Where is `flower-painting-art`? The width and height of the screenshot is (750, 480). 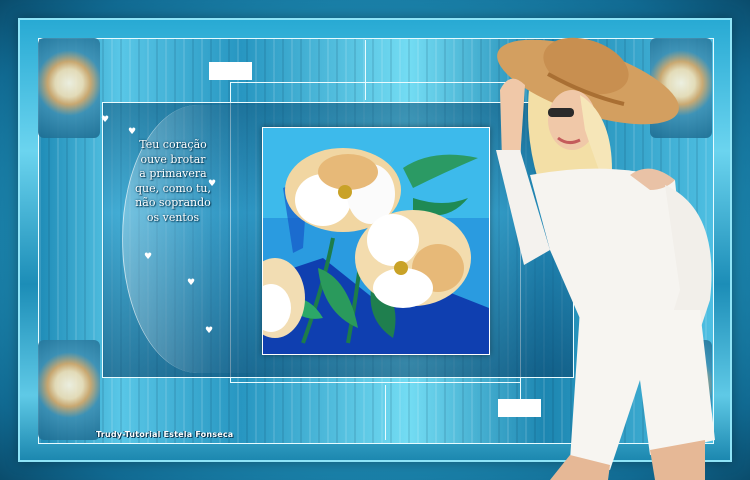
flower-painting-art is located at coordinates (376, 241).